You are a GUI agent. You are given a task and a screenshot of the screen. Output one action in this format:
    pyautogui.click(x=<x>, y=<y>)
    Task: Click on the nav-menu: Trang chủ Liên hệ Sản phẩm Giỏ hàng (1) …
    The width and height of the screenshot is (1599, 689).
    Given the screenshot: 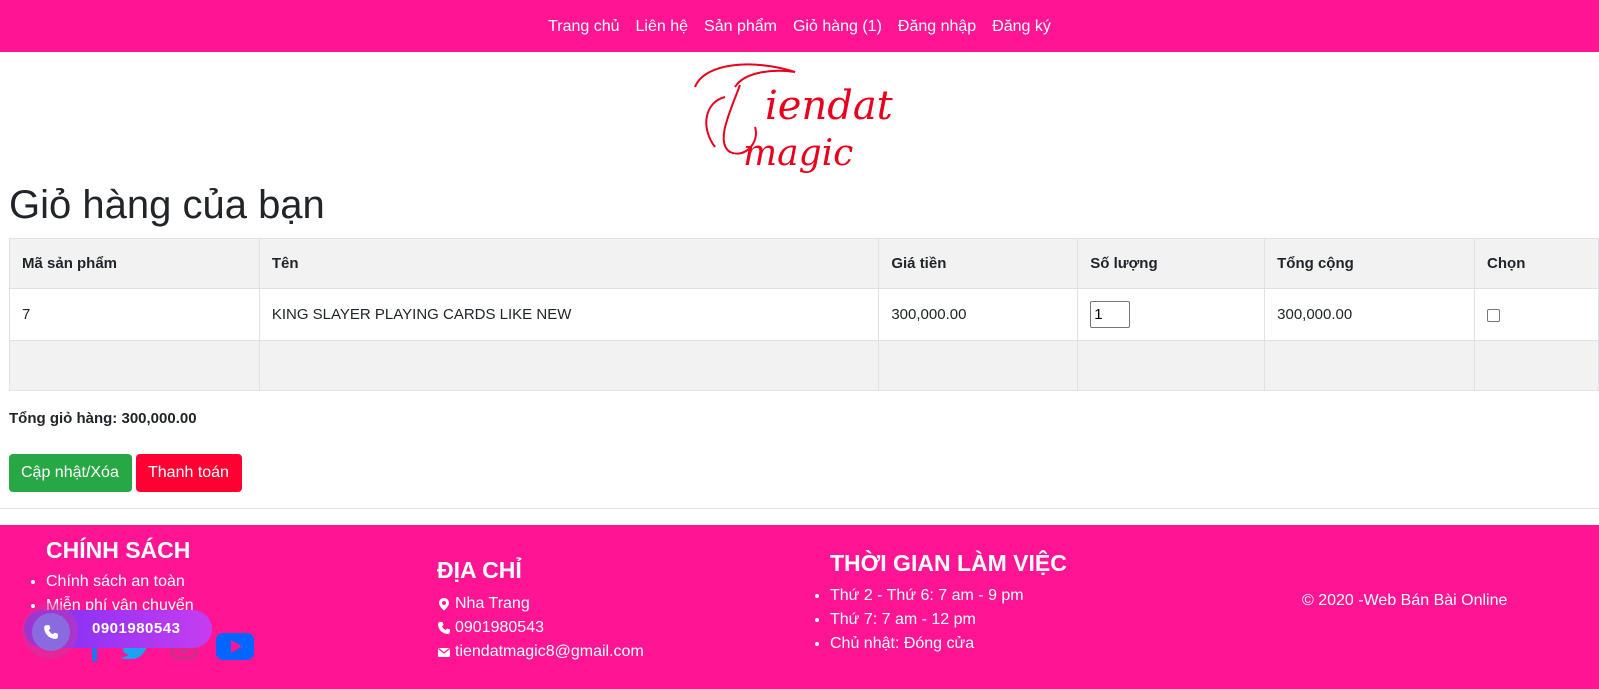 What is the action you would take?
    pyautogui.click(x=799, y=26)
    